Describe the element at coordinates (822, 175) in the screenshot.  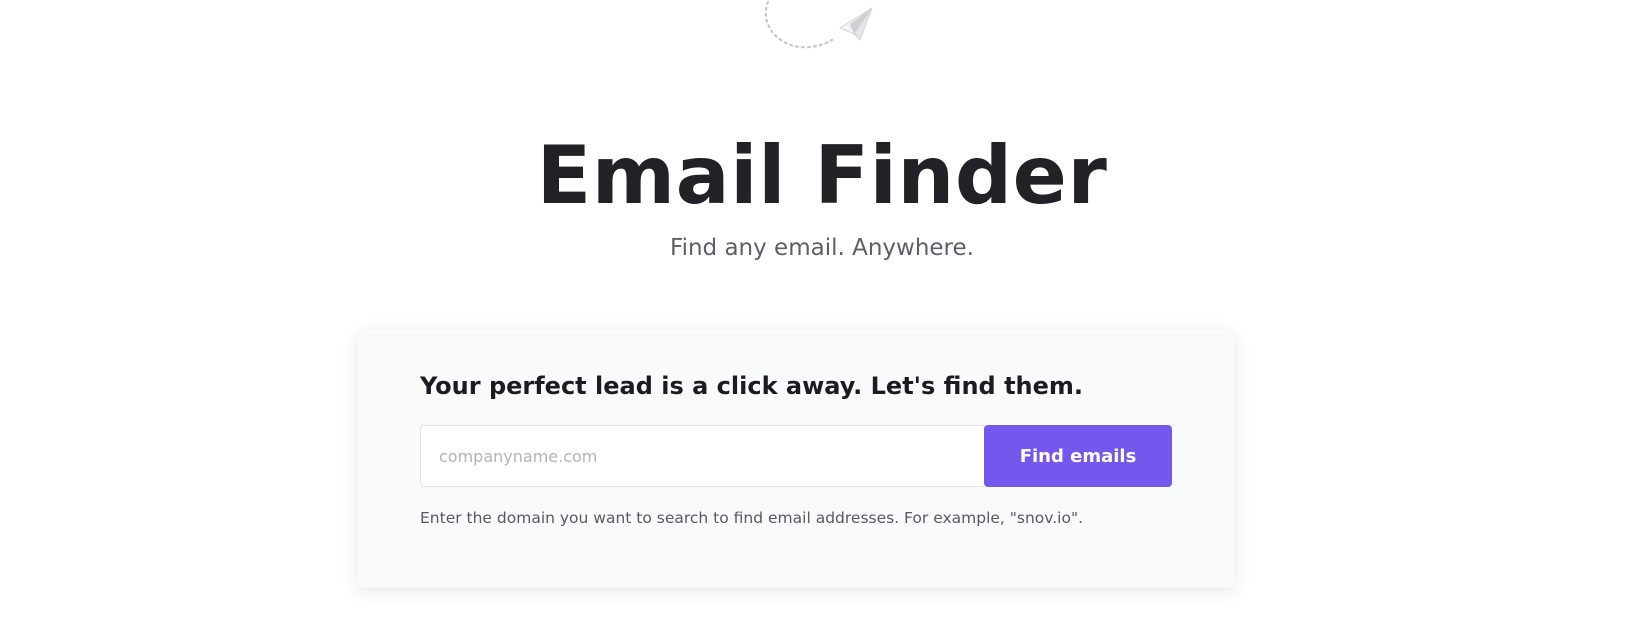
I see `page-title: Email Finder` at that location.